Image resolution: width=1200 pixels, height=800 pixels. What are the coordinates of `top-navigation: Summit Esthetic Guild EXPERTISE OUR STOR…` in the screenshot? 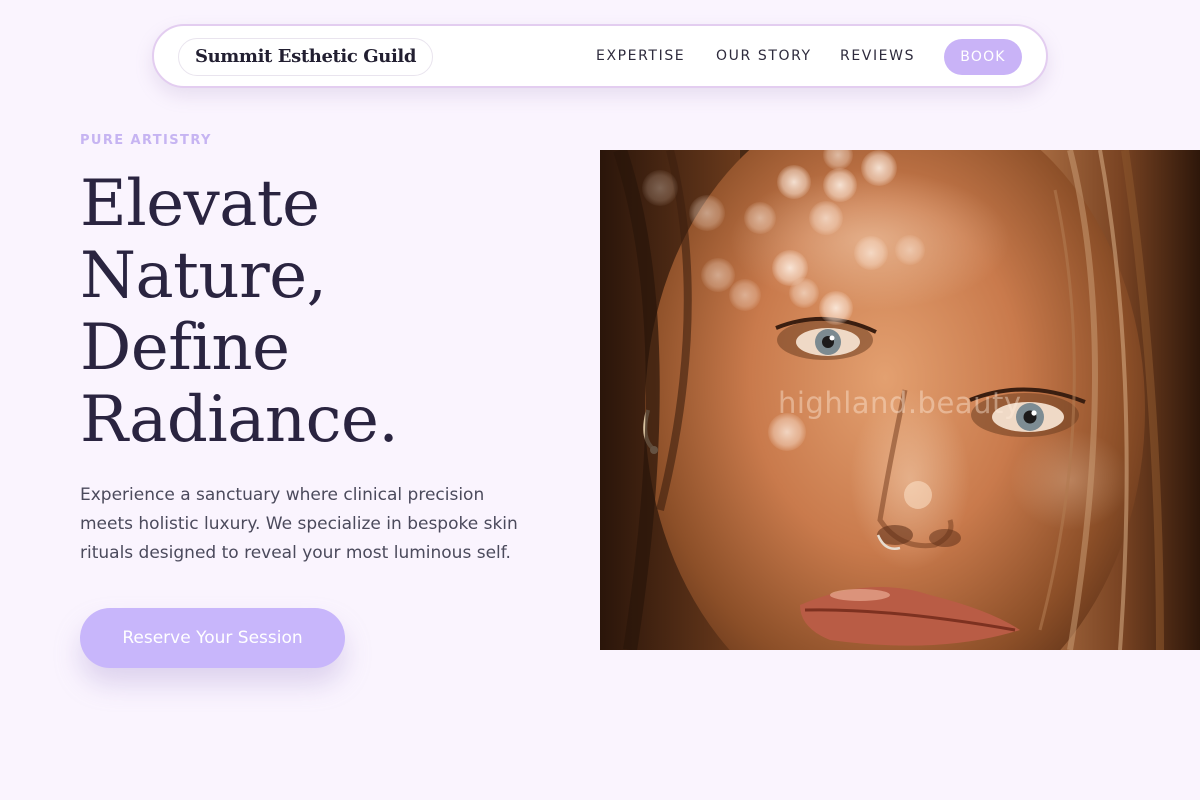 It's located at (600, 56).